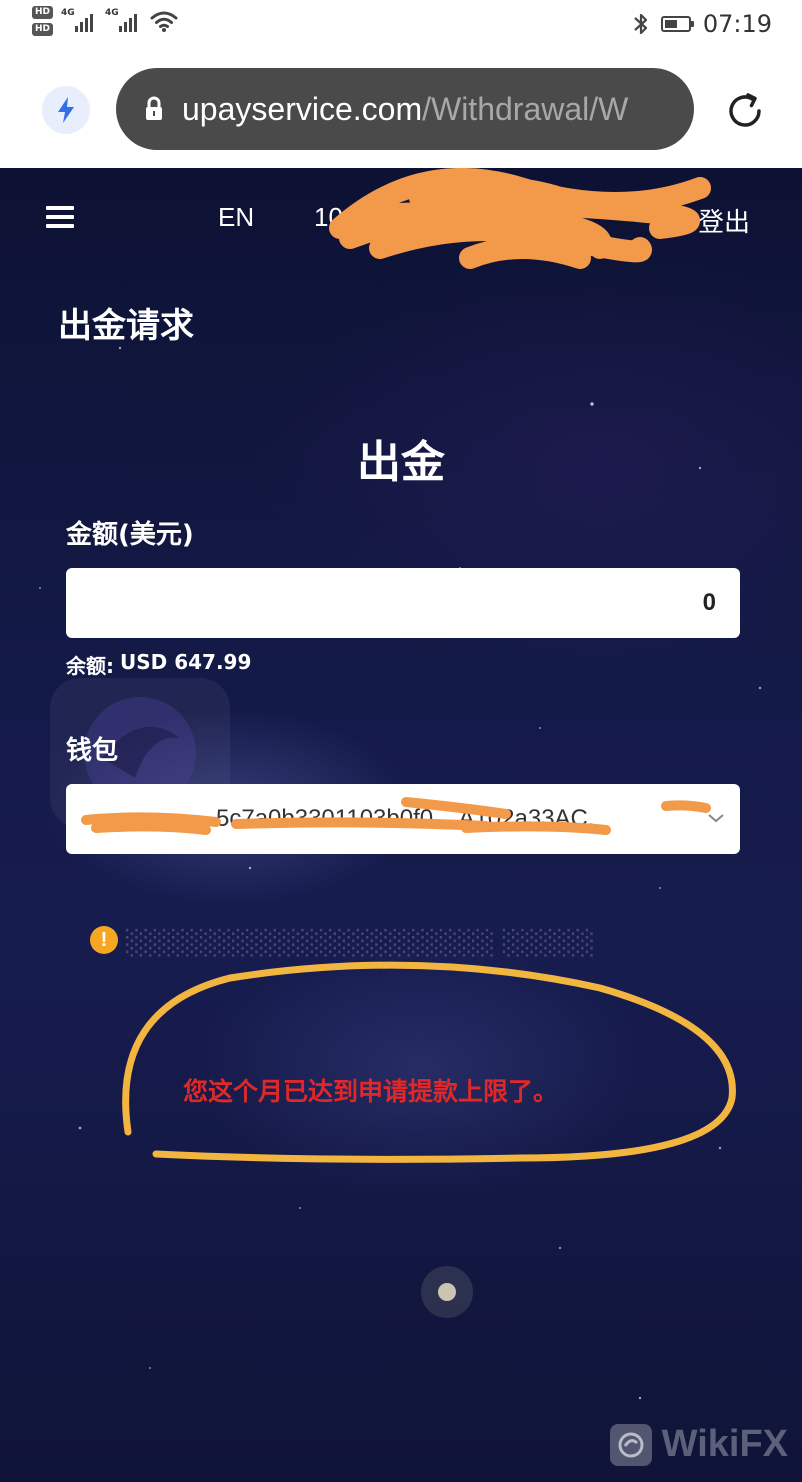 Image resolution: width=802 pixels, height=1482 pixels. What do you see at coordinates (186, 662) in the screenshot?
I see `balance-value: USD 647.99` at bounding box center [186, 662].